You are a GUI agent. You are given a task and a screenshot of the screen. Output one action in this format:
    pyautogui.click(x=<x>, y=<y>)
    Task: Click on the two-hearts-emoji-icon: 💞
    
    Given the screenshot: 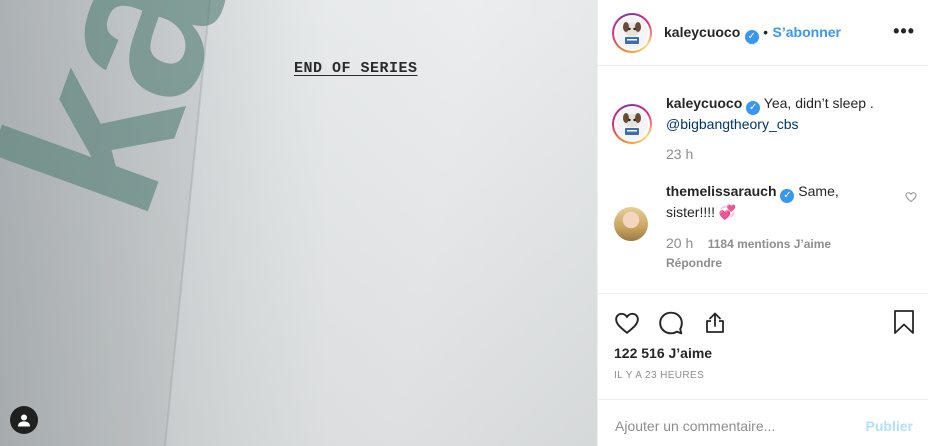 What is the action you would take?
    pyautogui.click(x=727, y=212)
    